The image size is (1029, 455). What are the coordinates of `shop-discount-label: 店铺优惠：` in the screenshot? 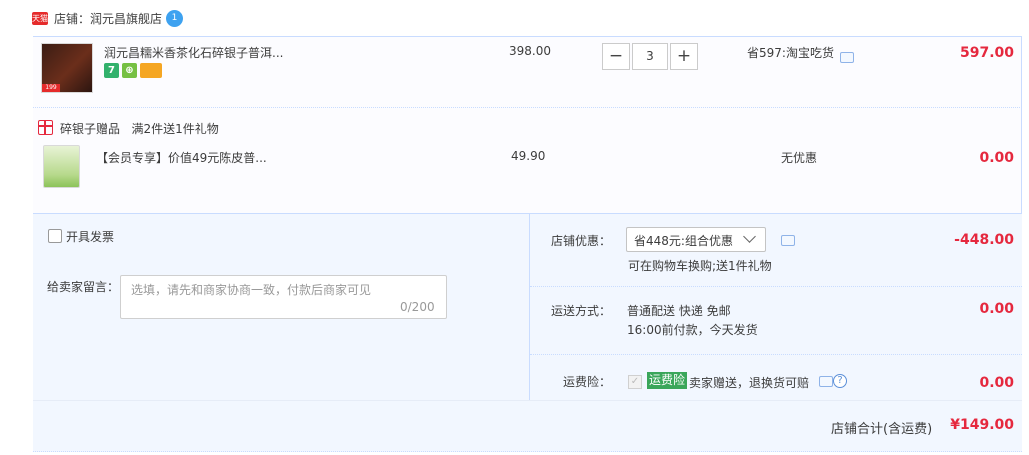 It's located at (581, 241).